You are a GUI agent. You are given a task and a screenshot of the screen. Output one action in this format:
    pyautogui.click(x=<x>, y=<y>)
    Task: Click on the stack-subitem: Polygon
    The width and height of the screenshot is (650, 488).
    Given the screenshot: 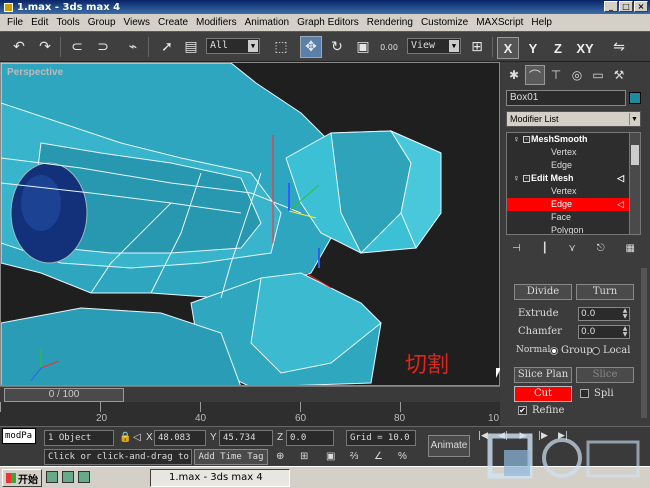 What is the action you would take?
    pyautogui.click(x=573, y=229)
    